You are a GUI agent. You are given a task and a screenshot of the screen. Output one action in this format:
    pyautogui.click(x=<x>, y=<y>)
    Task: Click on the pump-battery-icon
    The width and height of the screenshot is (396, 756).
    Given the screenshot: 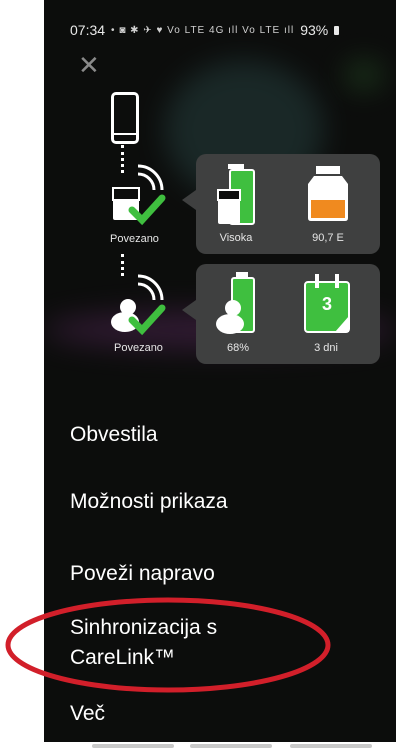 What is the action you would take?
    pyautogui.click(x=236, y=194)
    